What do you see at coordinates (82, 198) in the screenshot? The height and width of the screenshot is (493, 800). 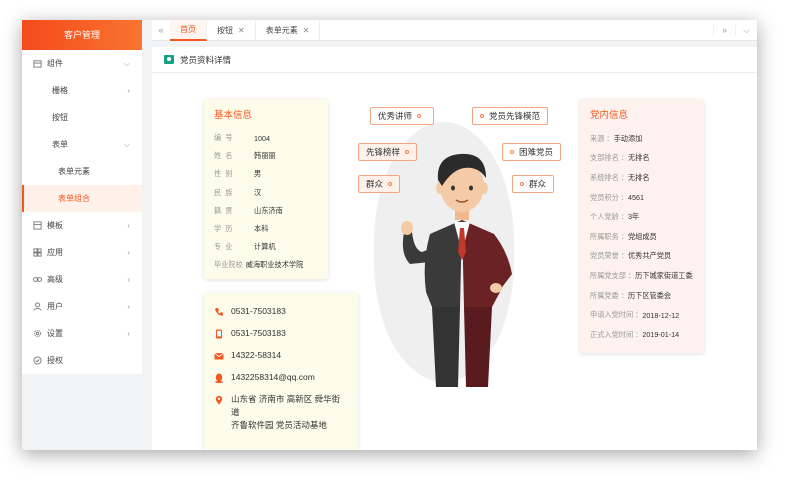 I see `sidebar-item-form-combo: 表单组合` at bounding box center [82, 198].